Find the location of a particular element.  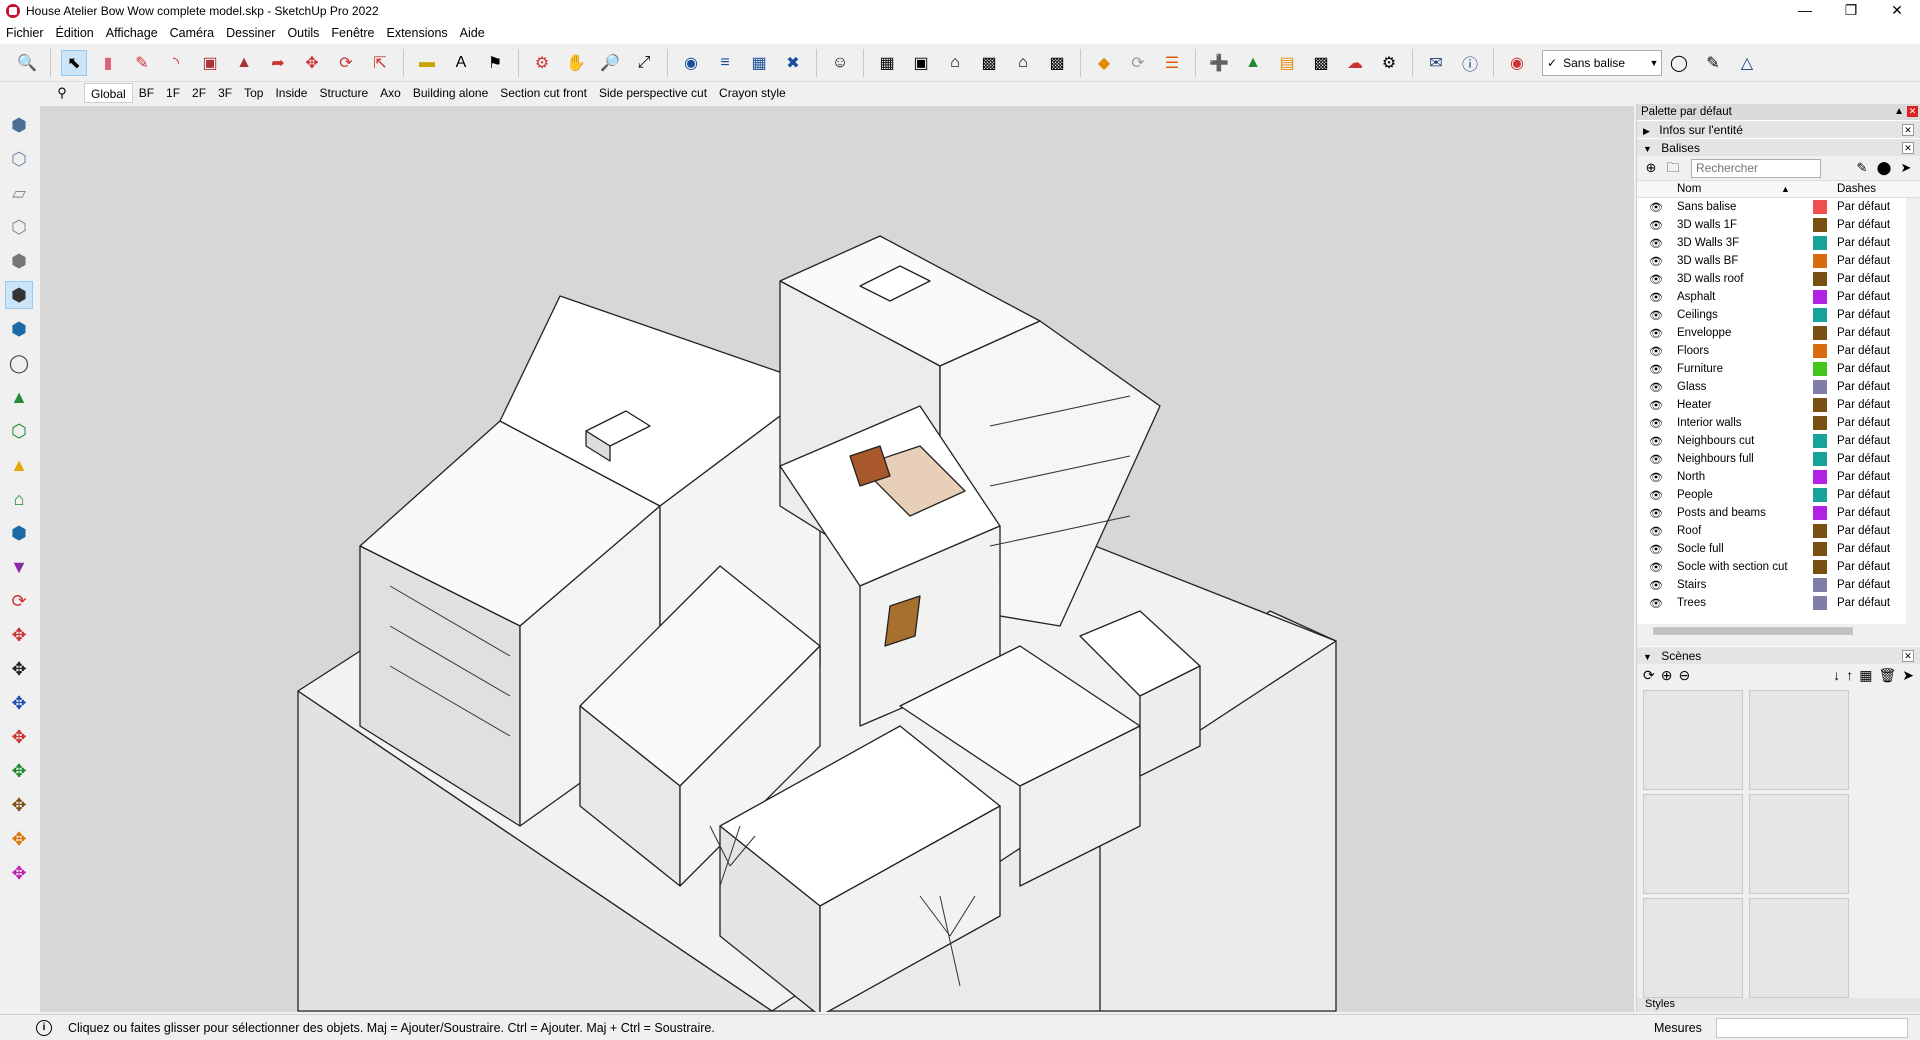

tag-row: 👁 North Par défaut is located at coordinates (1778, 477).